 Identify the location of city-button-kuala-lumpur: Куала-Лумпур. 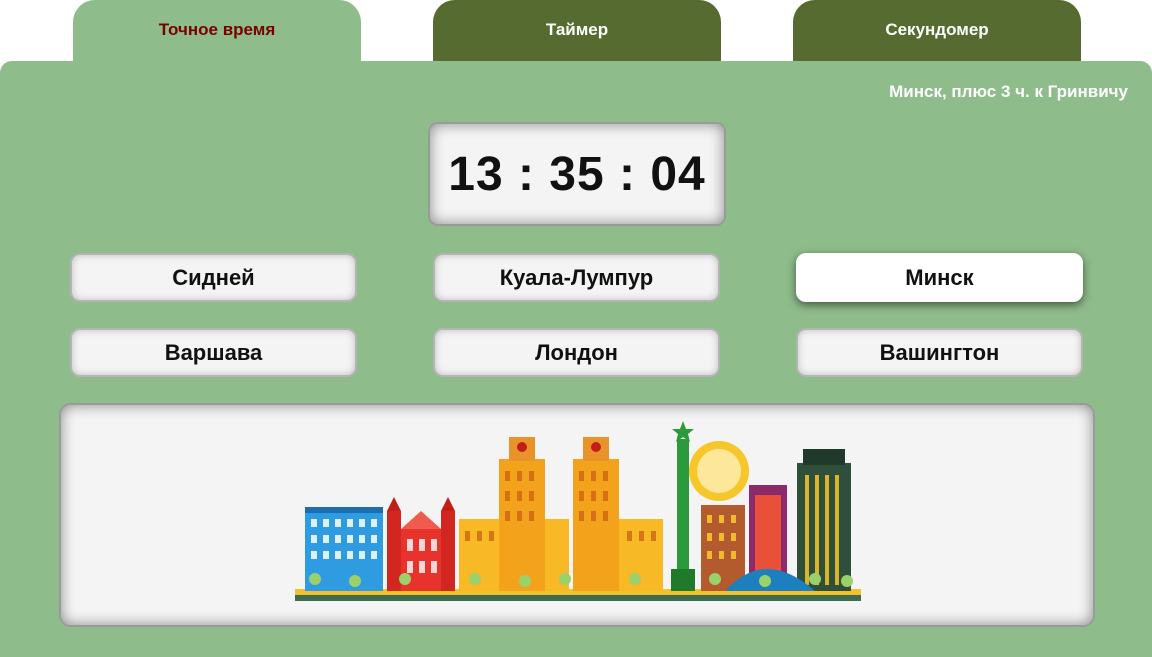
(576, 277).